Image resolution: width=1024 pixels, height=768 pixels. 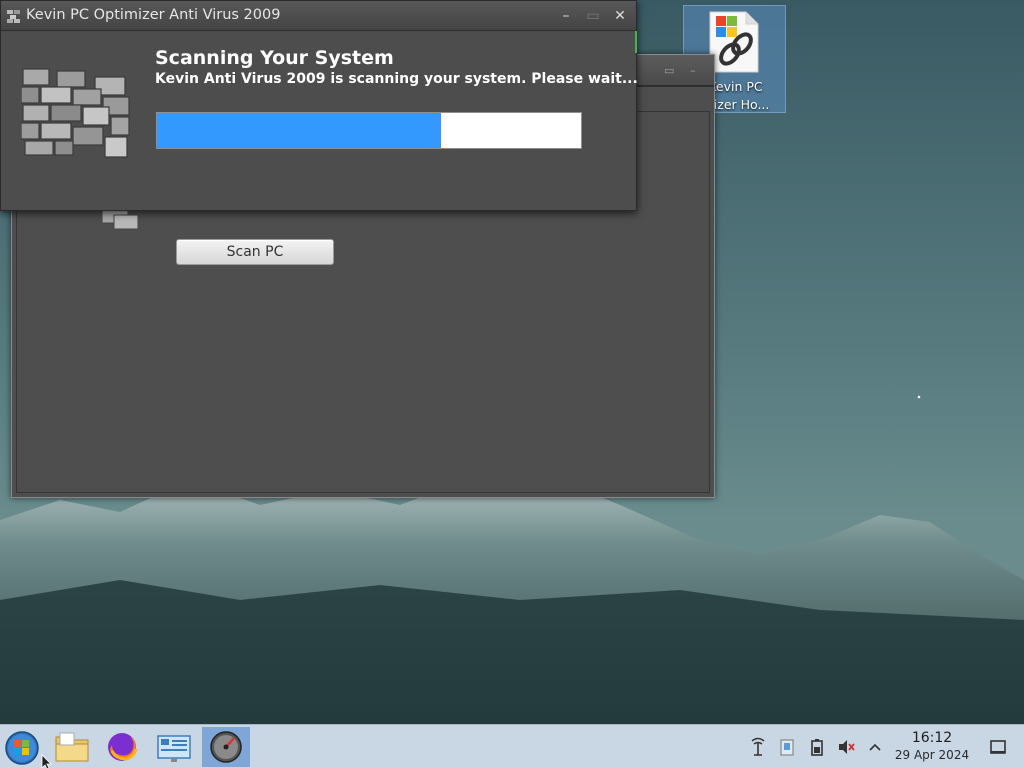 What do you see at coordinates (758, 747) in the screenshot?
I see `network-icon` at bounding box center [758, 747].